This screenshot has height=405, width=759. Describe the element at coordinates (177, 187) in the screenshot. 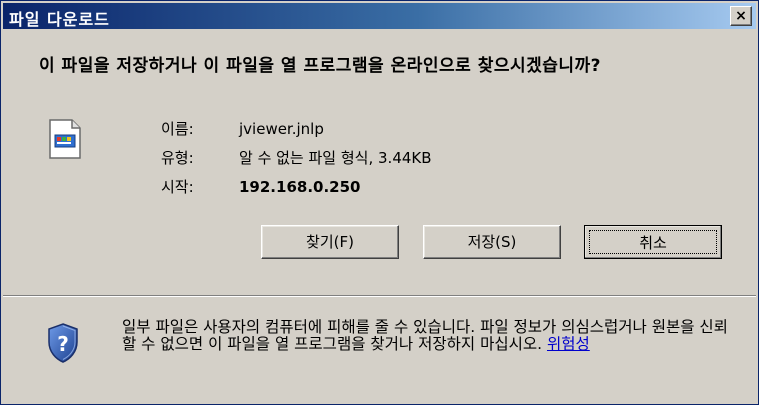

I see `file-source-label: 시작:` at that location.